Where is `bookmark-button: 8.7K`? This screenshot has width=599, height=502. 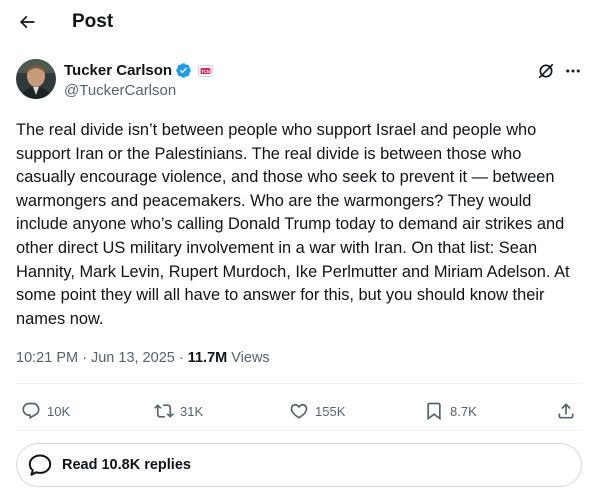 bookmark-button: 8.7K is located at coordinates (450, 411).